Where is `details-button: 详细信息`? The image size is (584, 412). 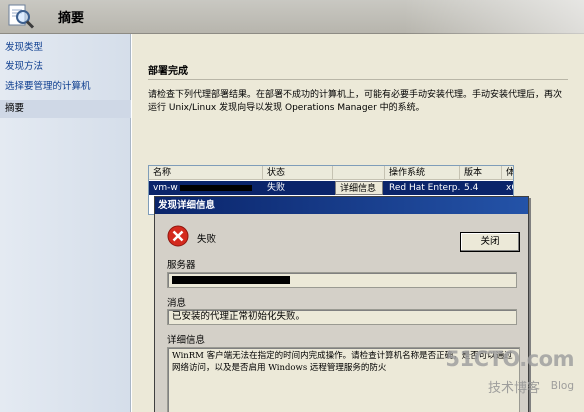 details-button: 详细信息 is located at coordinates (359, 188).